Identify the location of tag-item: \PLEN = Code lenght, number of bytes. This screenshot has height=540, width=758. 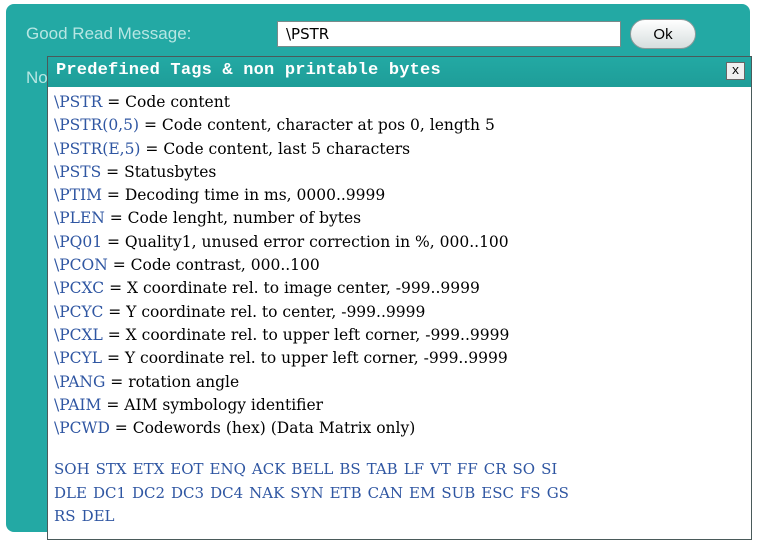
(281, 218).